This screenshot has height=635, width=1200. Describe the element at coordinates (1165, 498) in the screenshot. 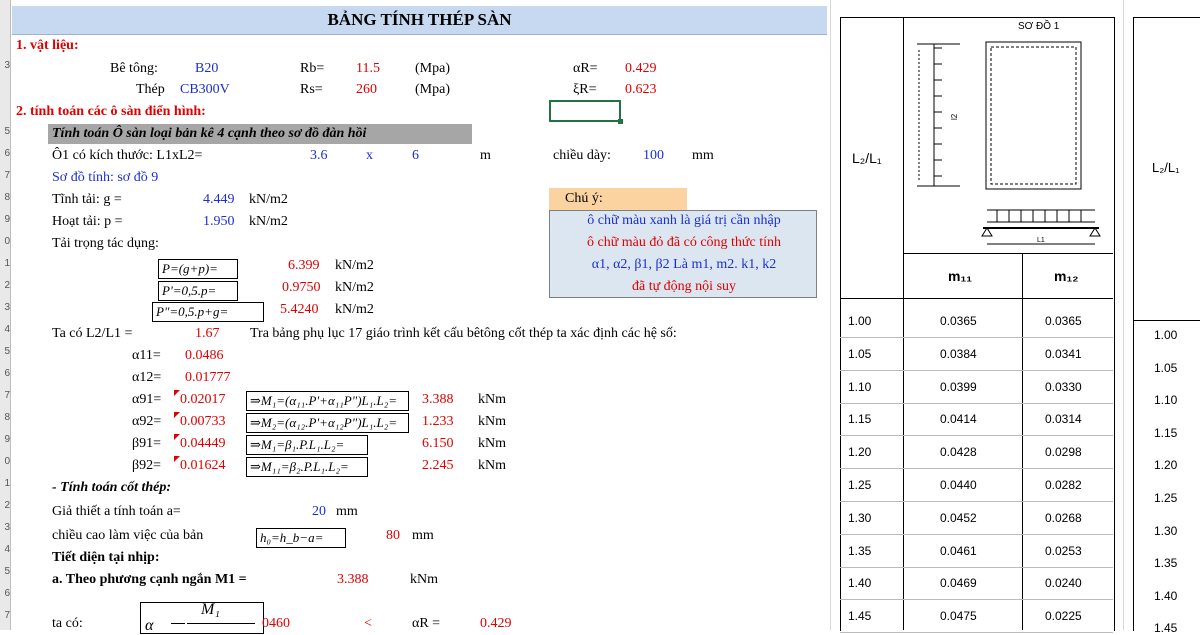

I see `ratio-cell-2: 1.25` at that location.